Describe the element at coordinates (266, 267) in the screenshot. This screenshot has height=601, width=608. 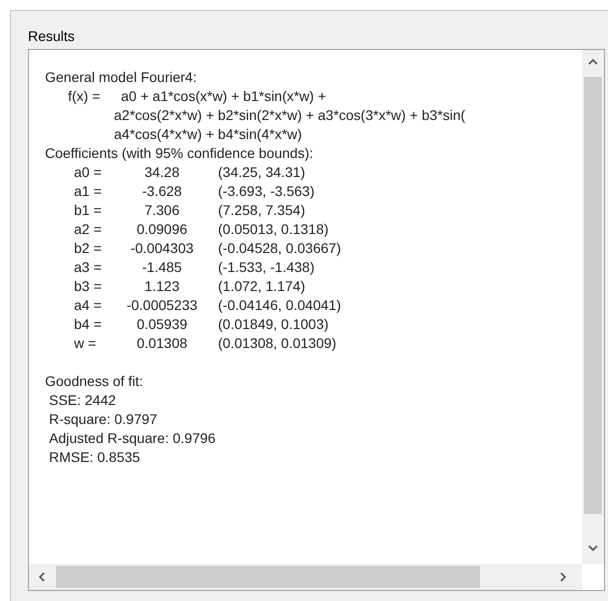
I see `confidence-bounds: (-1.533, -1.438)` at that location.